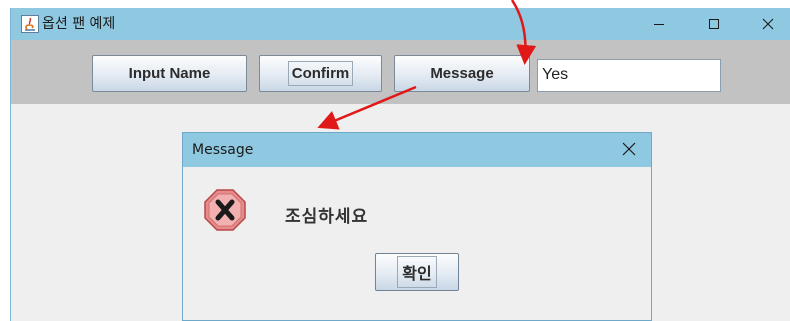 The height and width of the screenshot is (321, 790). I want to click on dialog-title-bar: Message, so click(417, 150).